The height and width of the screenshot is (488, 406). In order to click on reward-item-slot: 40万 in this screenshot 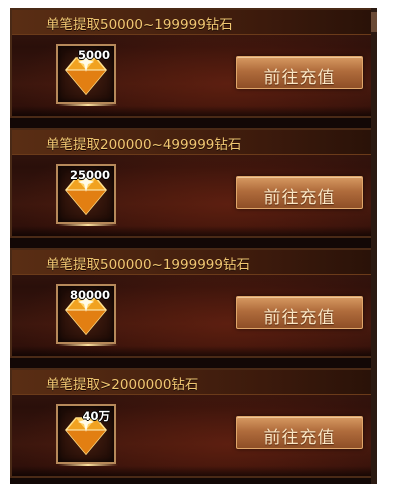, I will do `click(87, 435)`.